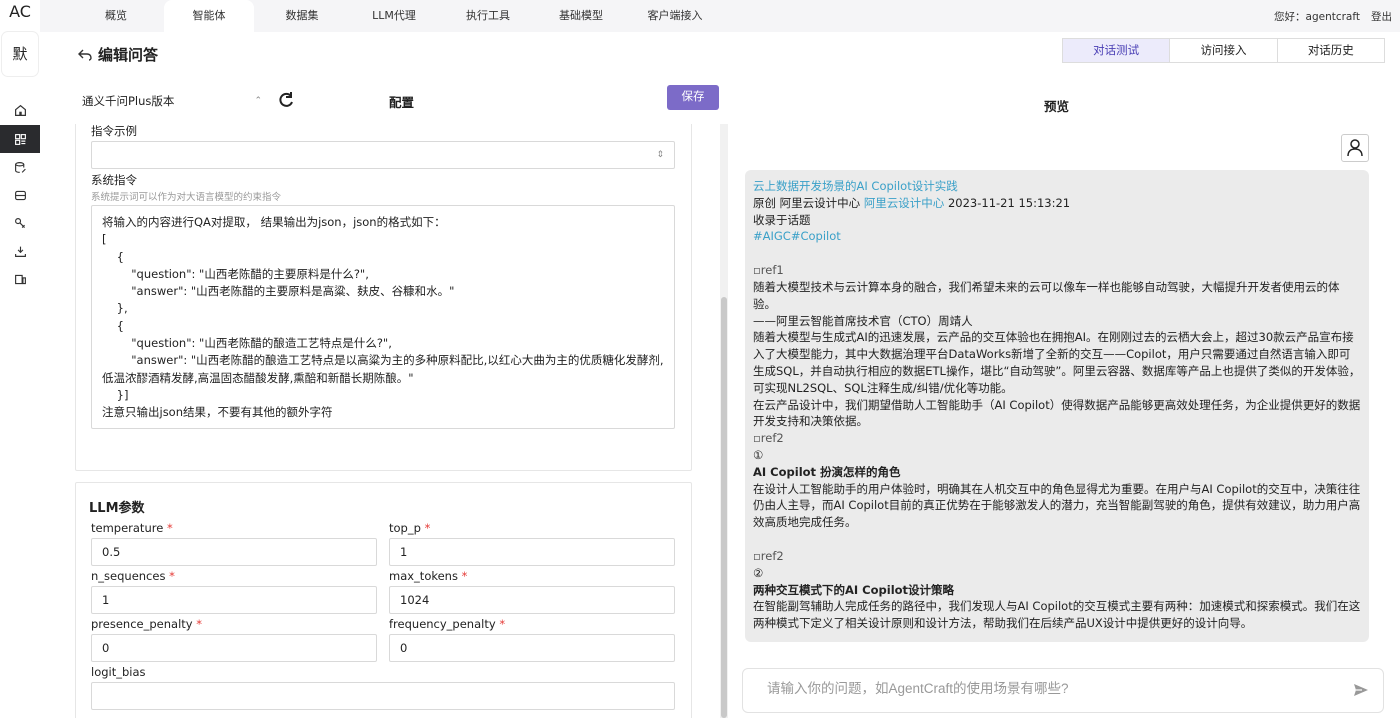 The width and height of the screenshot is (1400, 718). I want to click on instruction-example-label: 指令示例, so click(114, 131).